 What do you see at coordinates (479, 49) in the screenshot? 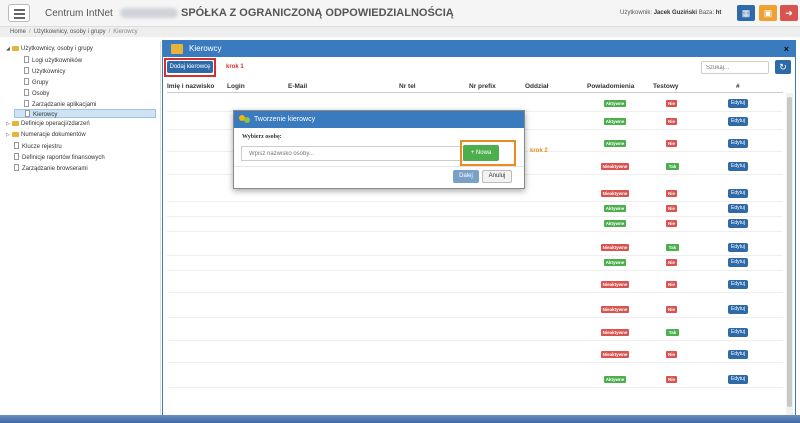
I see `panel-header: Kierowcy ×` at bounding box center [479, 49].